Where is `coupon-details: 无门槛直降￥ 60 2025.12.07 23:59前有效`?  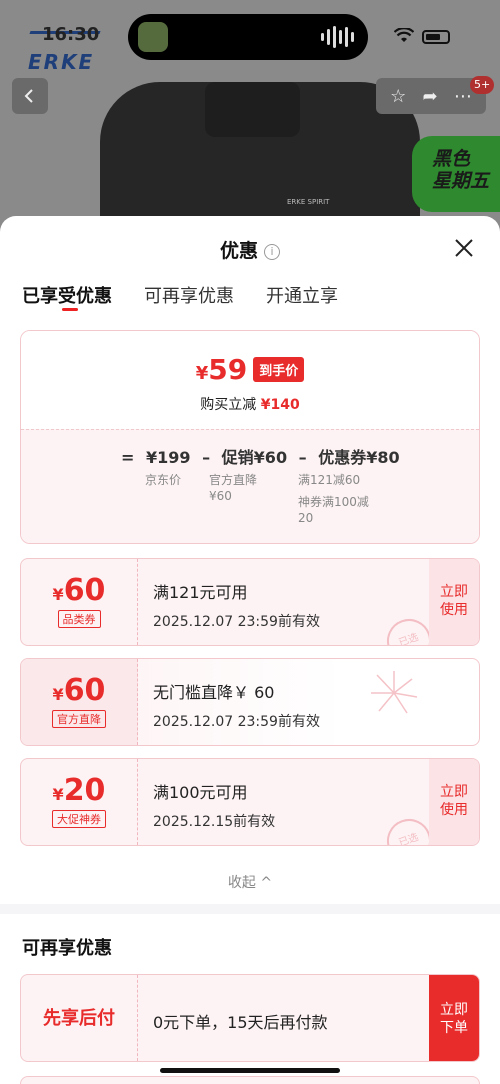 coupon-details: 无门槛直降￥ 60 2025.12.07 23:59前有效 is located at coordinates (236, 705).